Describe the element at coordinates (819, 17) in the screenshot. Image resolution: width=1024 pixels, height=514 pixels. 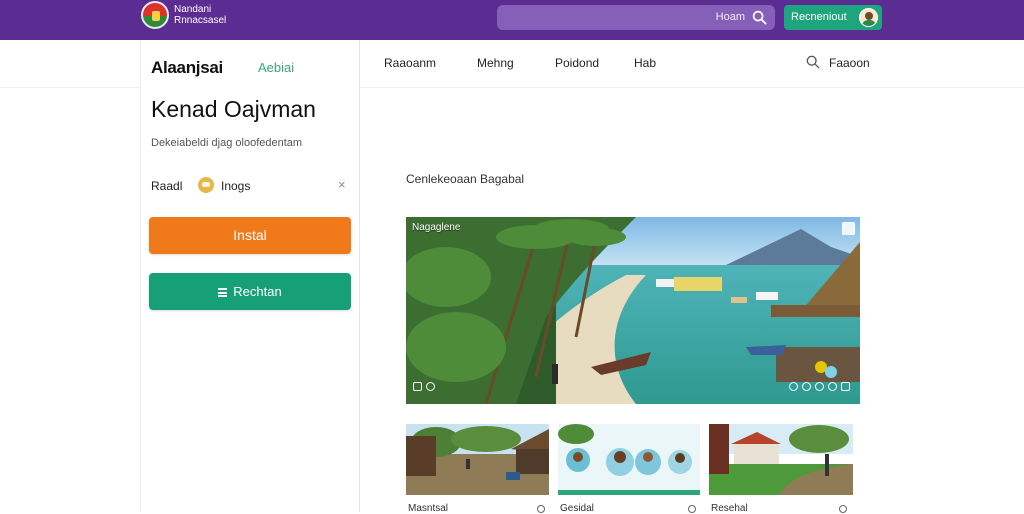
I see `account-button-label: Recneniout` at that location.